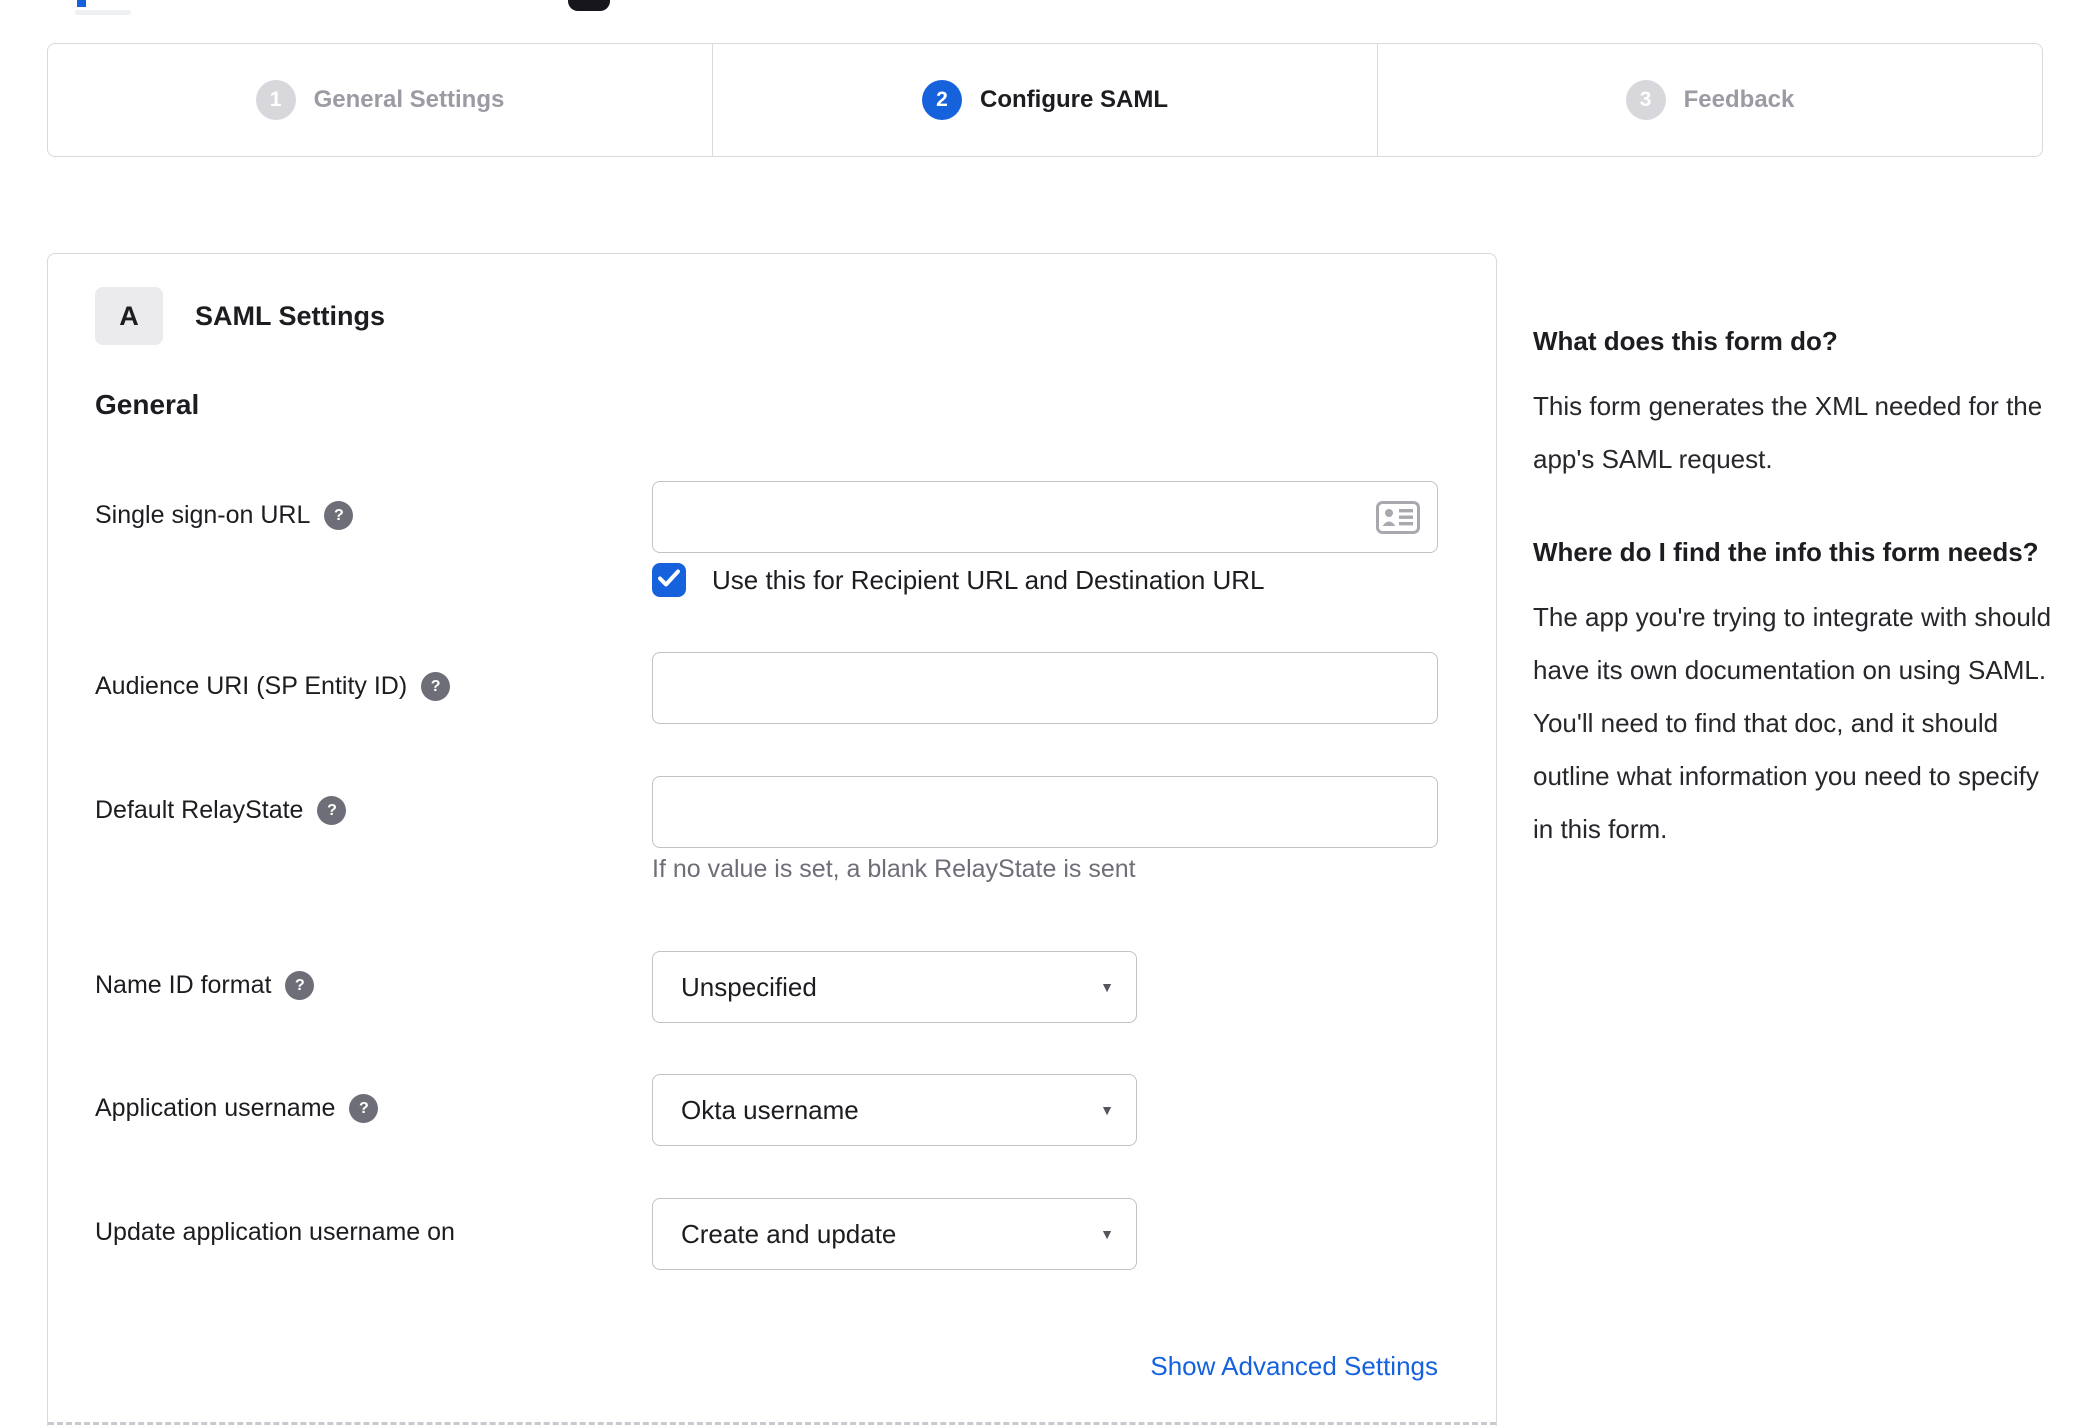 This screenshot has width=2092, height=1426. Describe the element at coordinates (251, 686) in the screenshot. I see `audience-uri-label: Audience URI (SP Entity ID)` at that location.